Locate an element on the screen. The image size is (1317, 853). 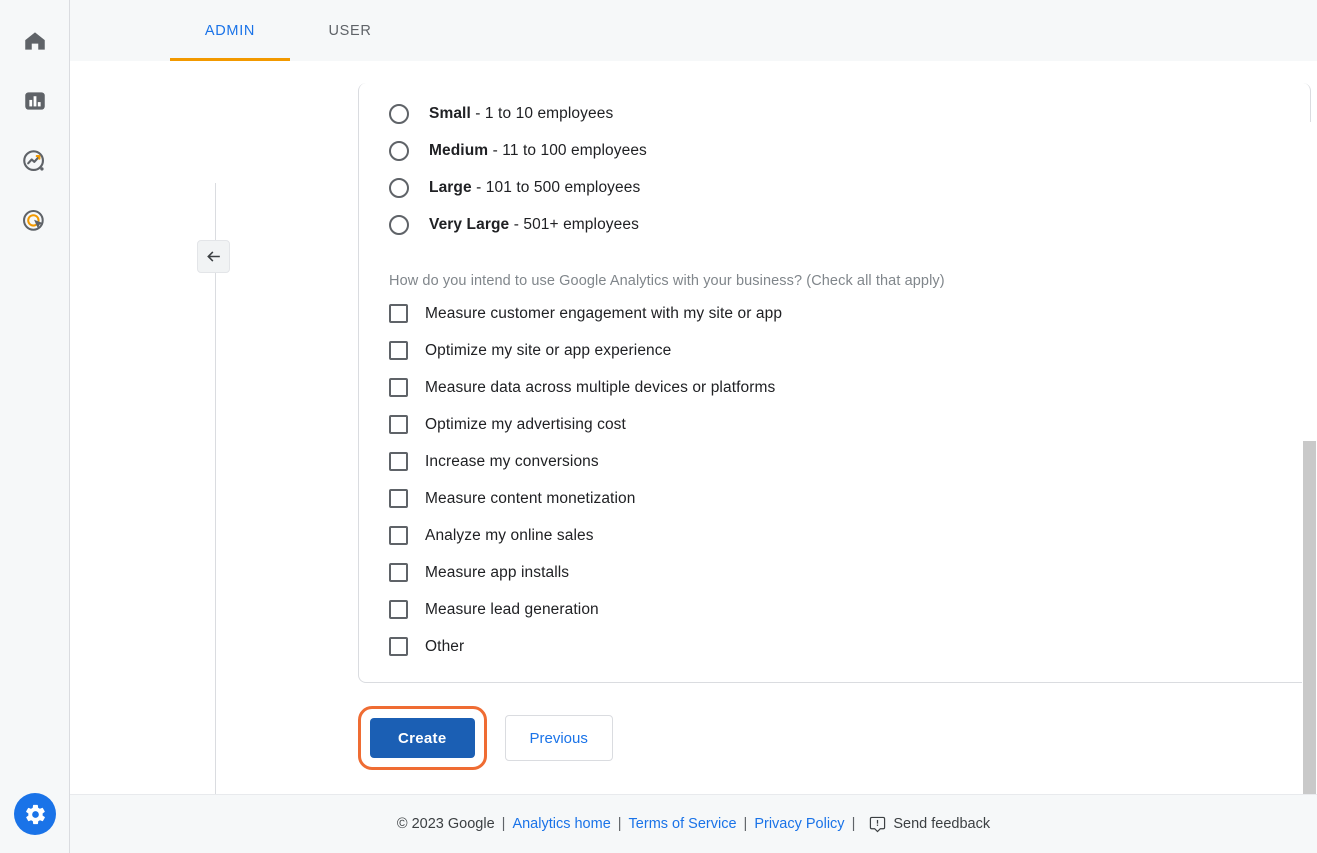
rail-icon-list is located at coordinates (34, 120).